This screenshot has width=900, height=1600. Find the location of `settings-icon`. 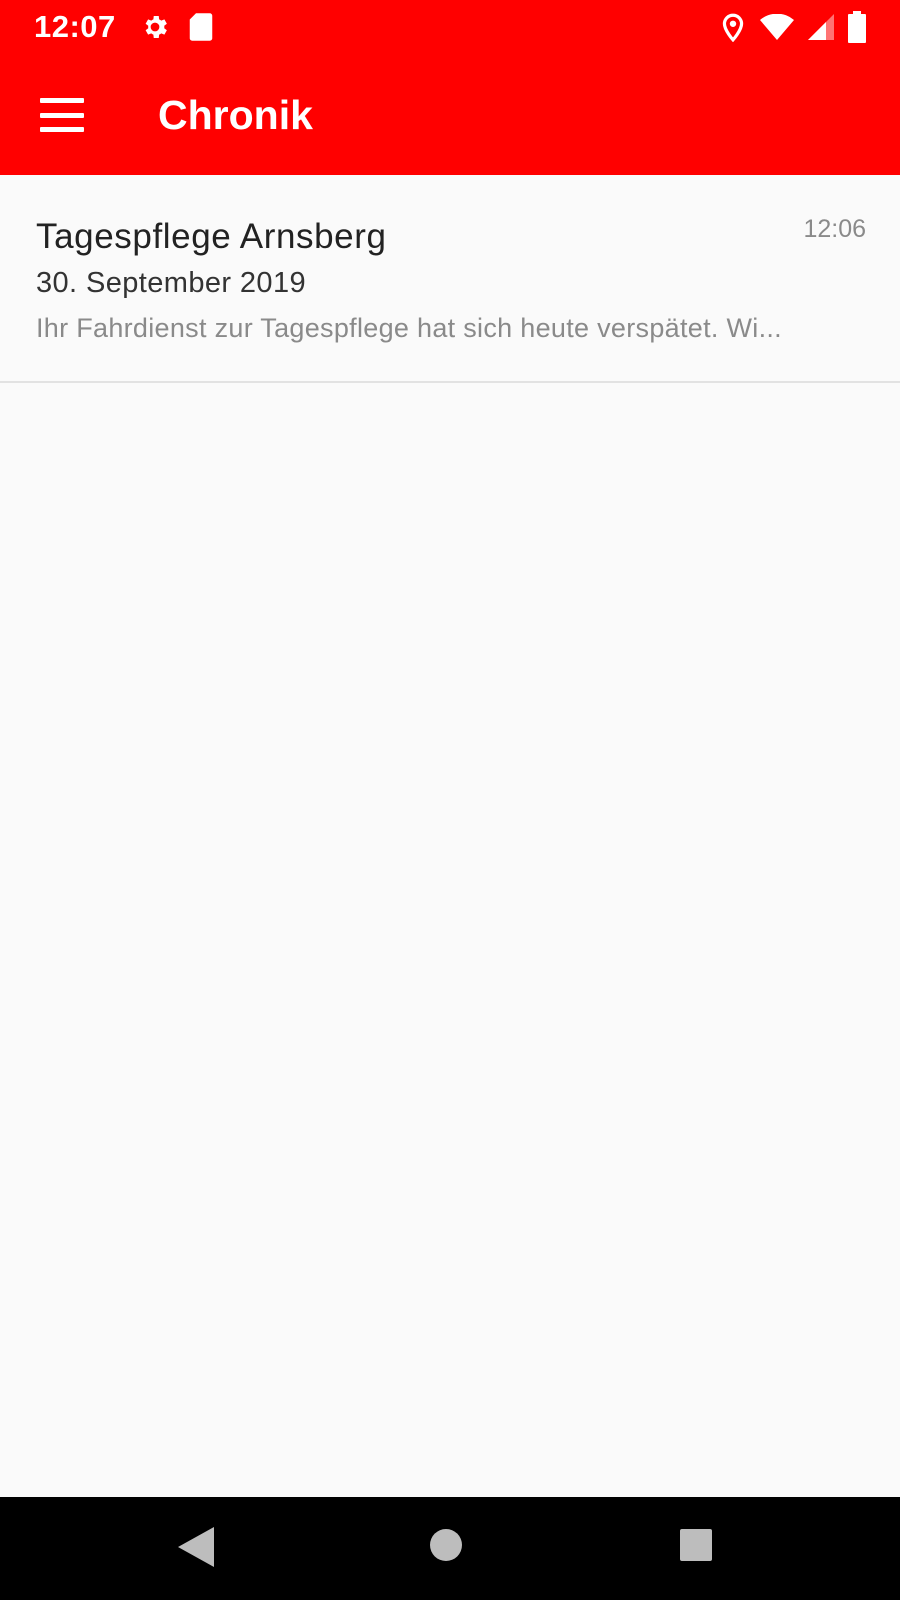

settings-icon is located at coordinates (155, 27).